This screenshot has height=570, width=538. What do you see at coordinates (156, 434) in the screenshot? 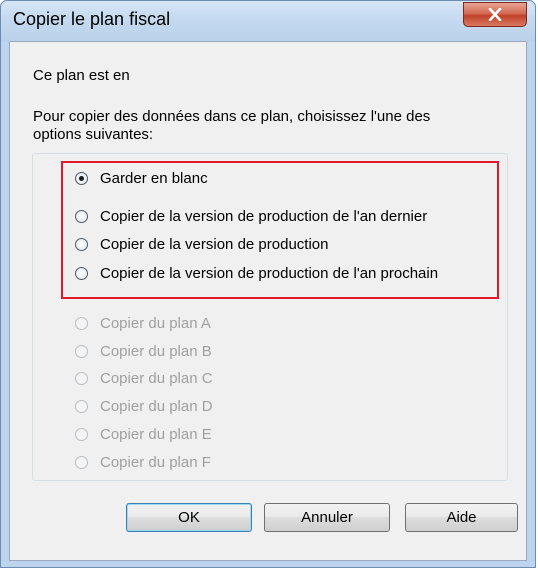
I see `option-label: Copier du plan E` at bounding box center [156, 434].